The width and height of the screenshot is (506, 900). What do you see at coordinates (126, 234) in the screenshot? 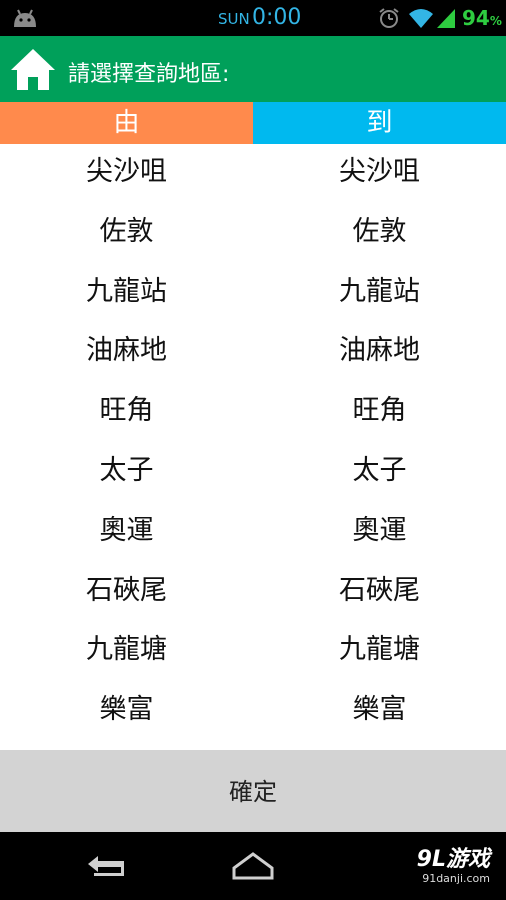
I see `from-list-item: 佐敦` at bounding box center [126, 234].